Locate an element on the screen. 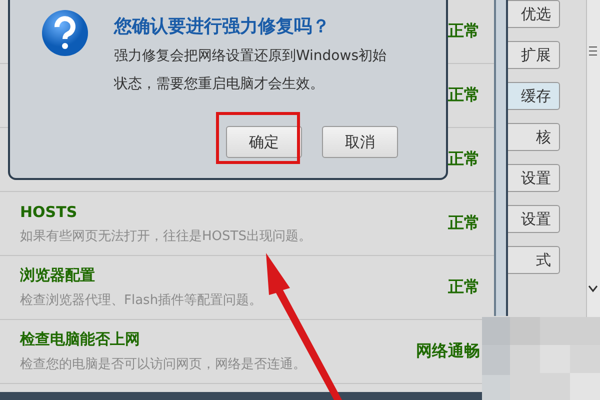  item-description: 如果有些网页无法打开，往往是HOSTS出现问题。 is located at coordinates (166, 236).